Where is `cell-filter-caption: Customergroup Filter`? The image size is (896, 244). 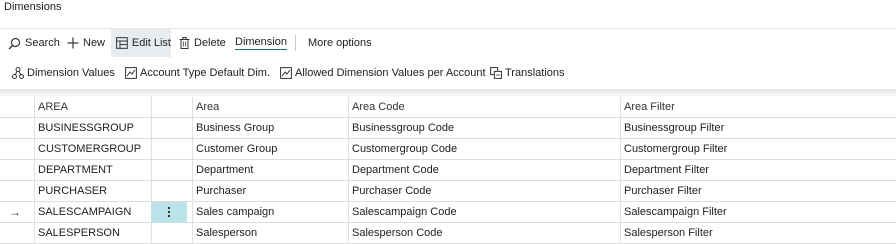
cell-filter-caption: Customergroup Filter is located at coordinates (758, 149).